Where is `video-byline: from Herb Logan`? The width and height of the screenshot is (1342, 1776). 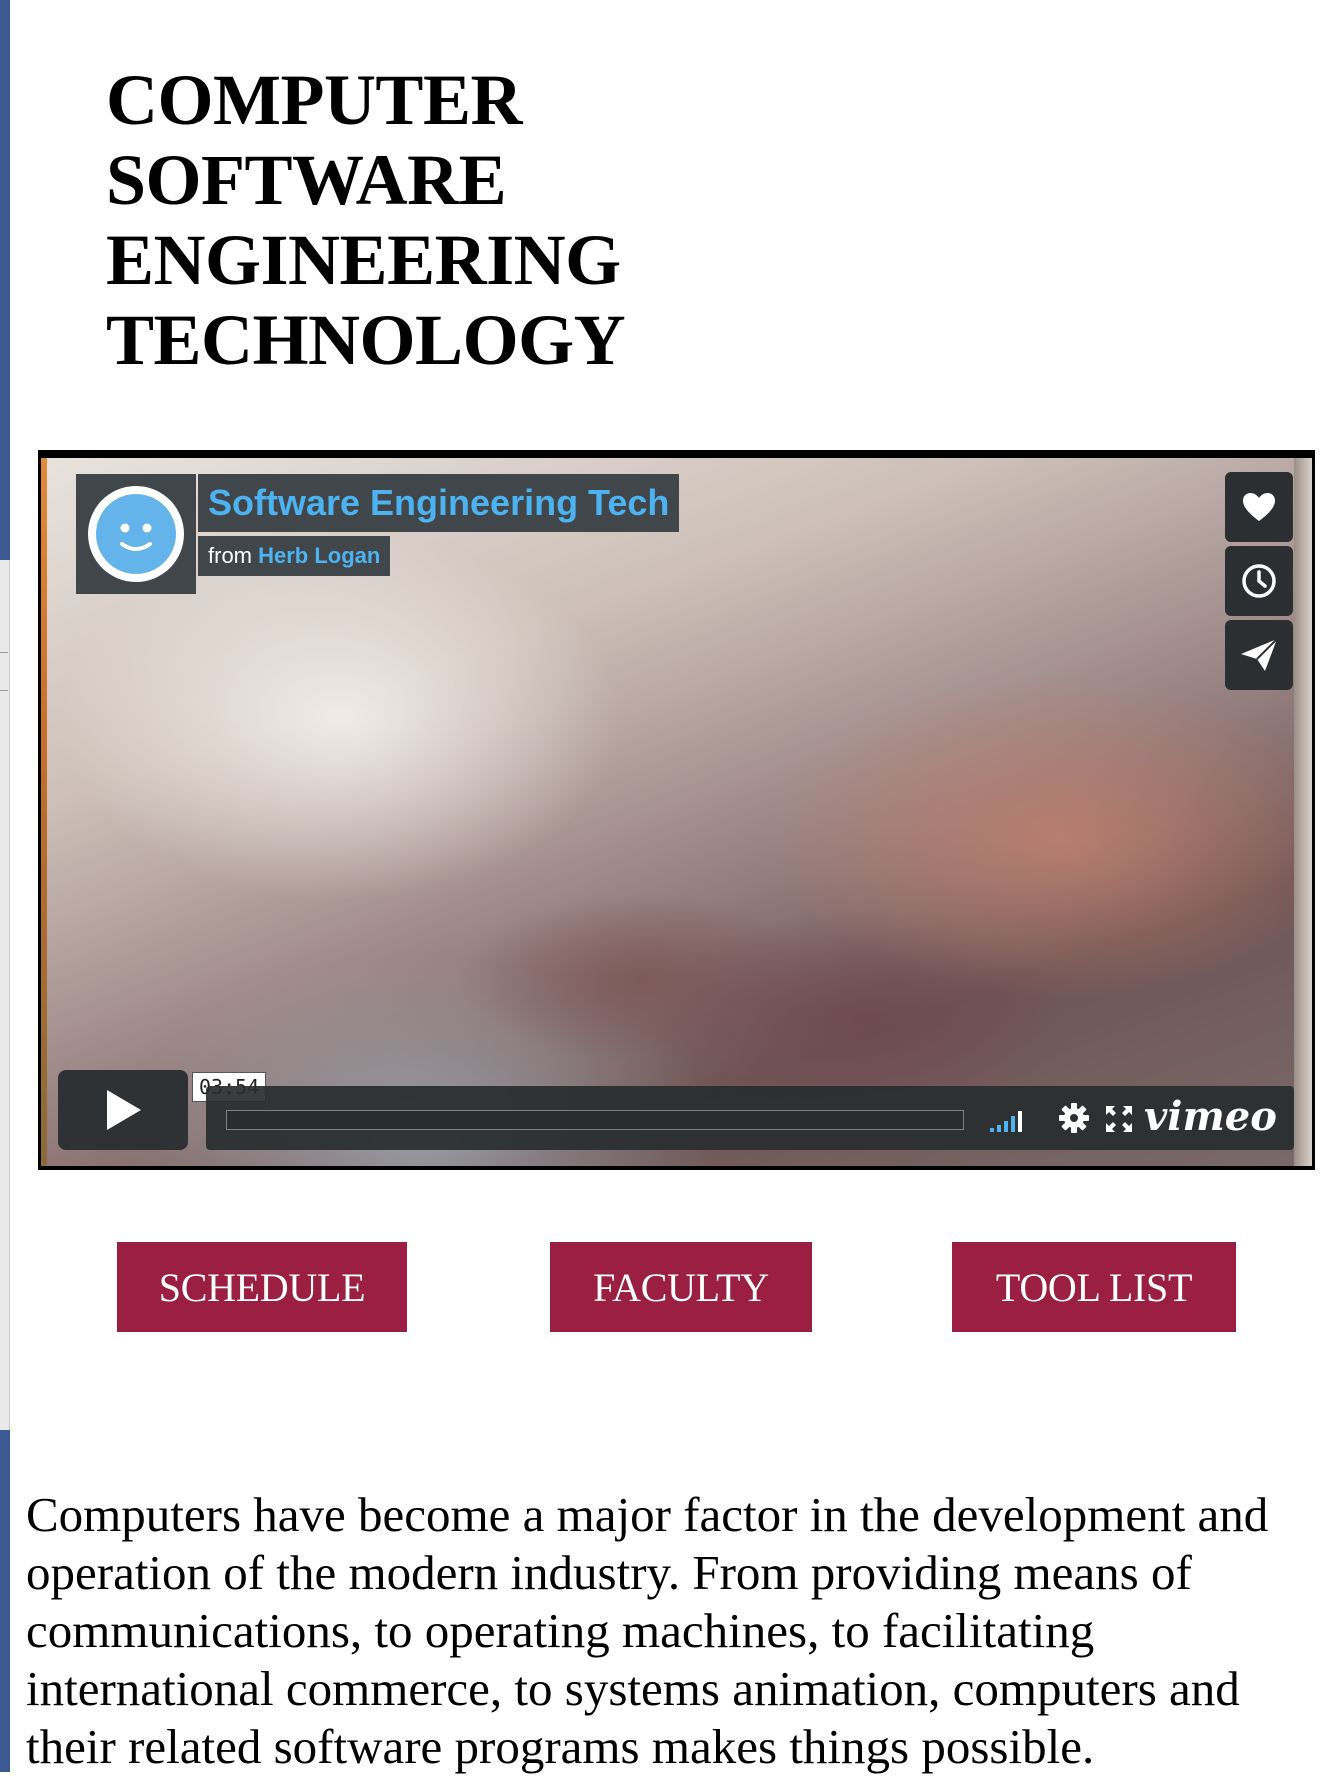 video-byline: from Herb Logan is located at coordinates (294, 556).